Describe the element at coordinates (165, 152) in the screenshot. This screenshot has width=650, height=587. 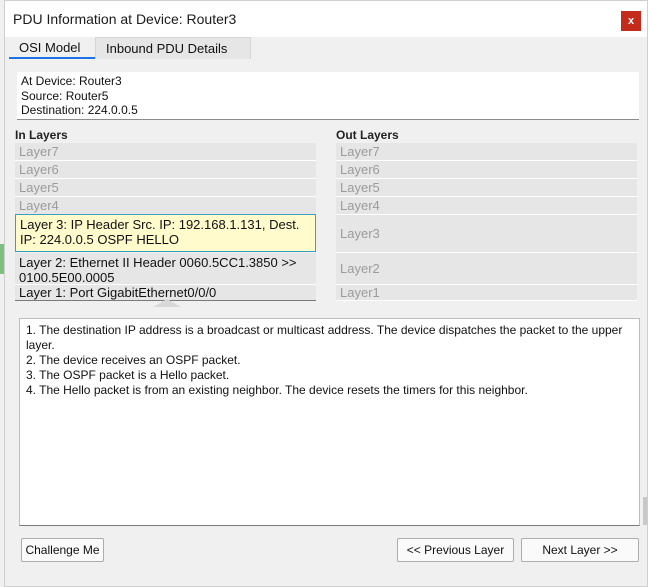
I see `in-layer-7: Layer7` at that location.